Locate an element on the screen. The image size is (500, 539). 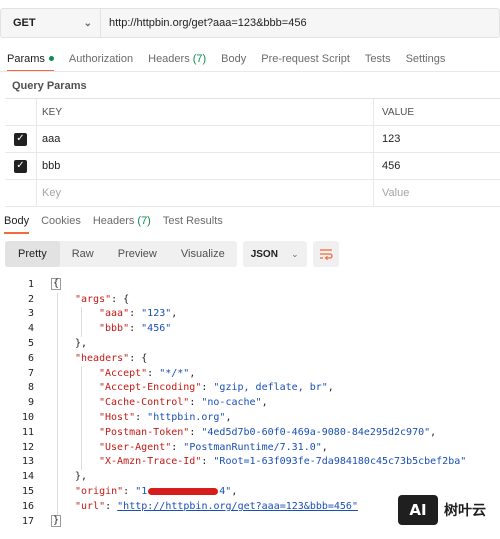
params-active-dot is located at coordinates (51, 58).